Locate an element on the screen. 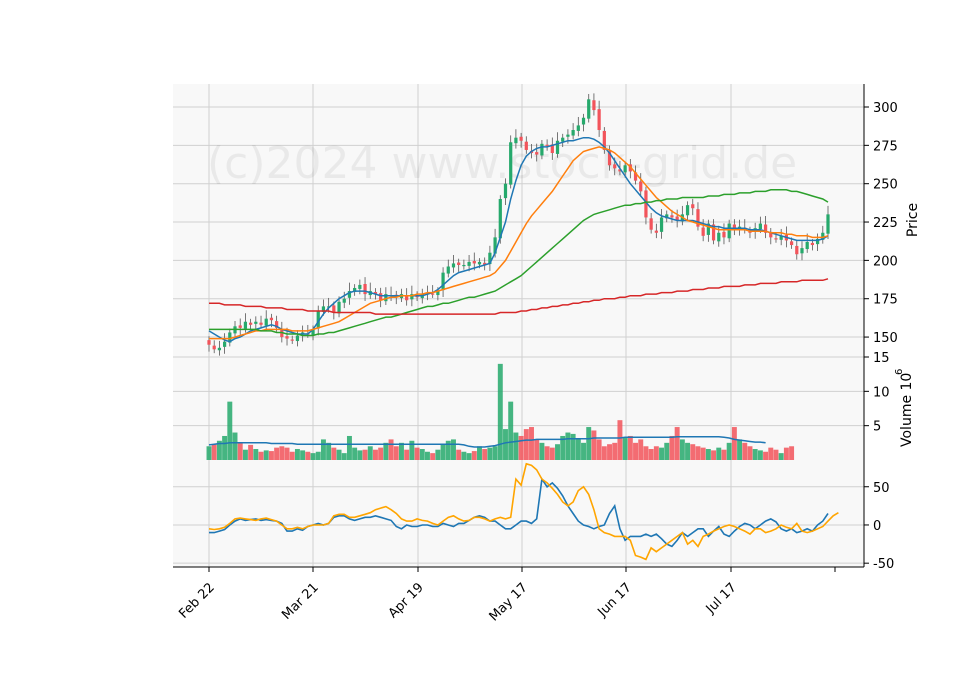  price-tick-label: 175 is located at coordinates (885, 300).